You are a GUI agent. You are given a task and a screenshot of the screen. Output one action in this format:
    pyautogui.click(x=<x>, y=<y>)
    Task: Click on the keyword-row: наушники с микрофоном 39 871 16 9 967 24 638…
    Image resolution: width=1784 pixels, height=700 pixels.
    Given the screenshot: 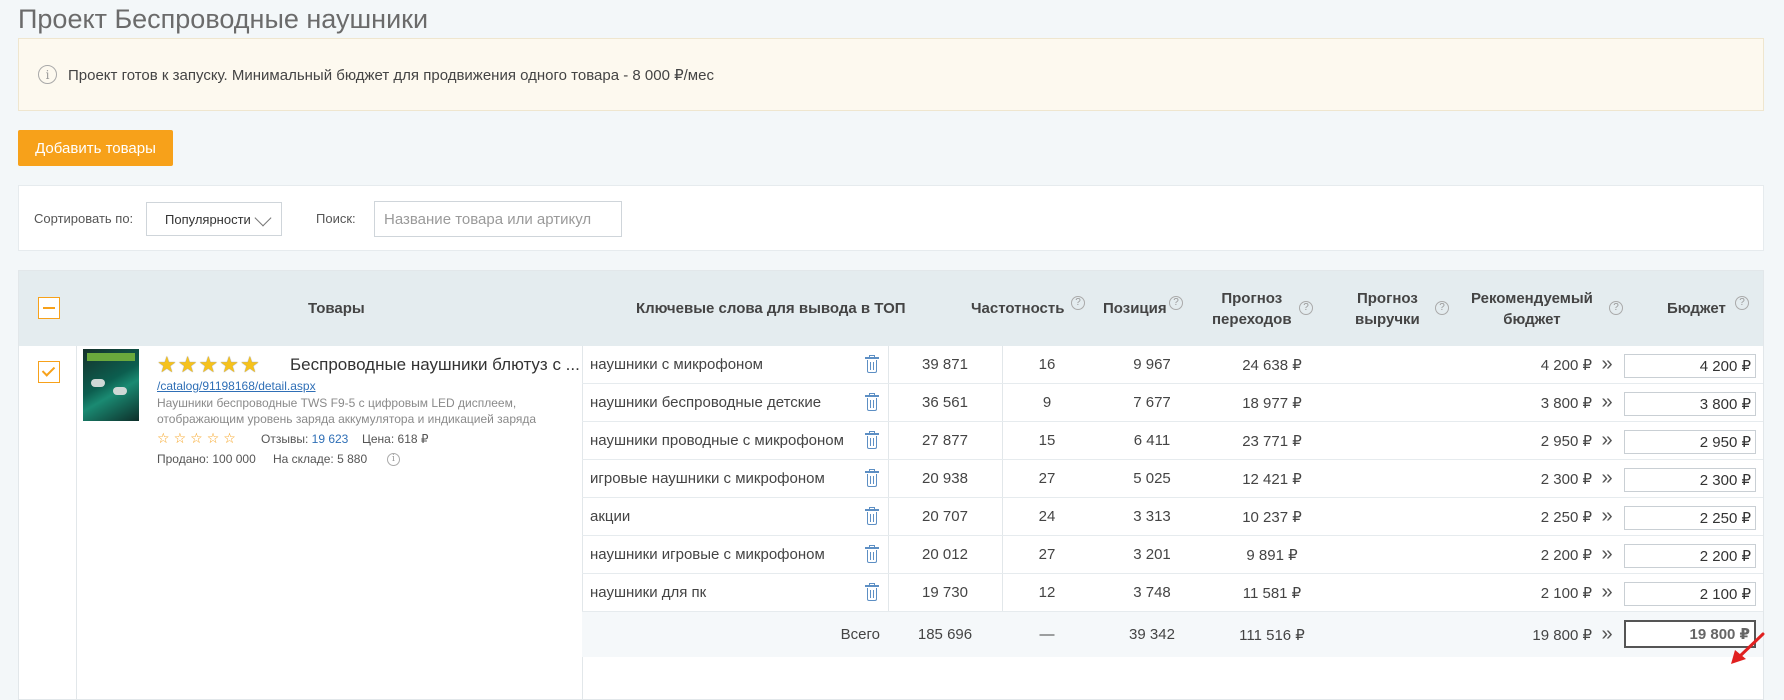 What is the action you would take?
    pyautogui.click(x=1172, y=365)
    